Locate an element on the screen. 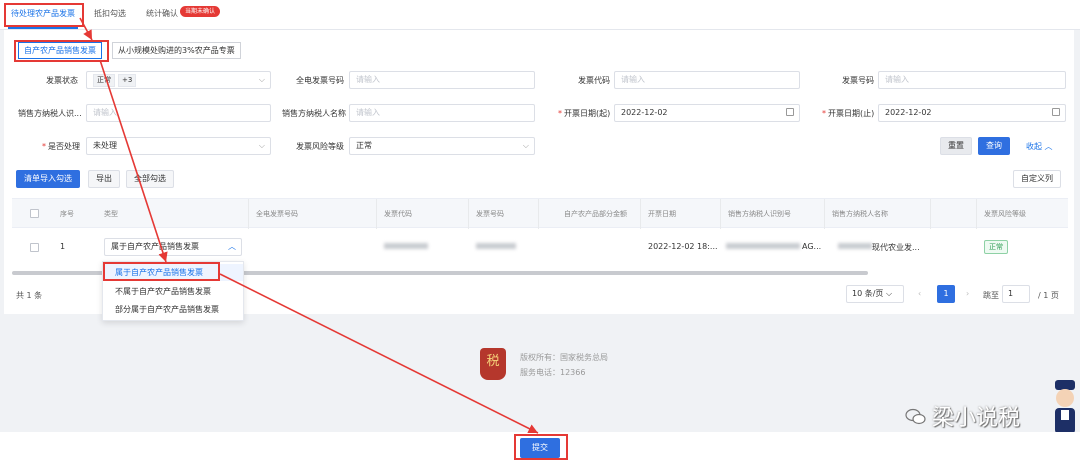 Image resolution: width=1080 pixels, height=466 pixels. date-end-label: * 开票日期(止) is located at coordinates (848, 113).